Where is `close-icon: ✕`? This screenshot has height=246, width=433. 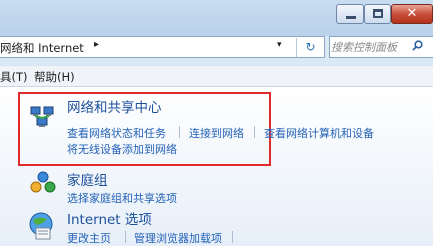 close-icon: ✕ is located at coordinates (412, 13).